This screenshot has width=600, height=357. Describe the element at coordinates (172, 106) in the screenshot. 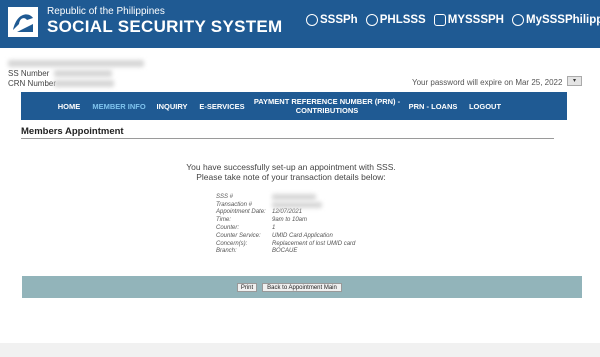

I see `nav-inquiry: INQUIRY` at that location.